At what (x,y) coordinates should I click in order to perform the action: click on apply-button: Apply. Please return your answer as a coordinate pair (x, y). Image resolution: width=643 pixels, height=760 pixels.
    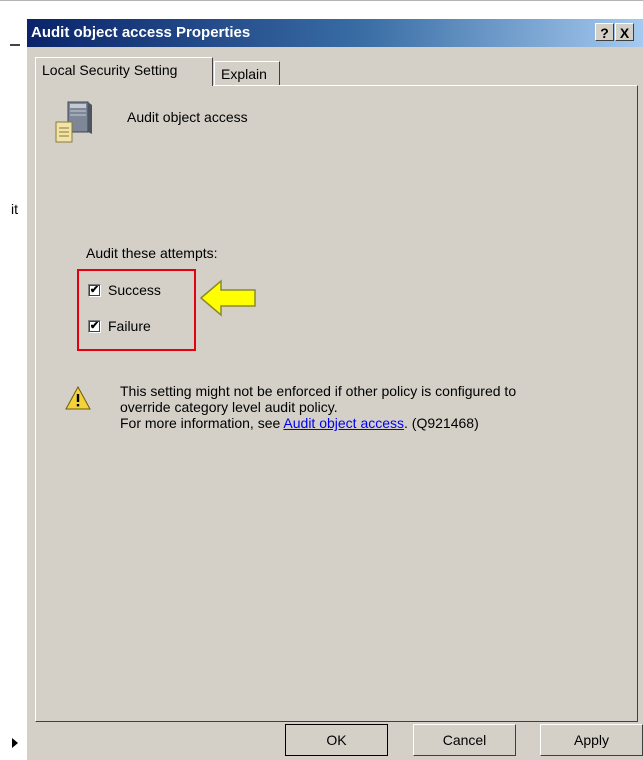
    Looking at the image, I should click on (591, 740).